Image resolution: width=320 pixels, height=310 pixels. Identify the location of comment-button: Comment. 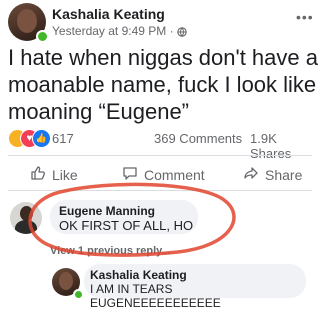
(163, 174).